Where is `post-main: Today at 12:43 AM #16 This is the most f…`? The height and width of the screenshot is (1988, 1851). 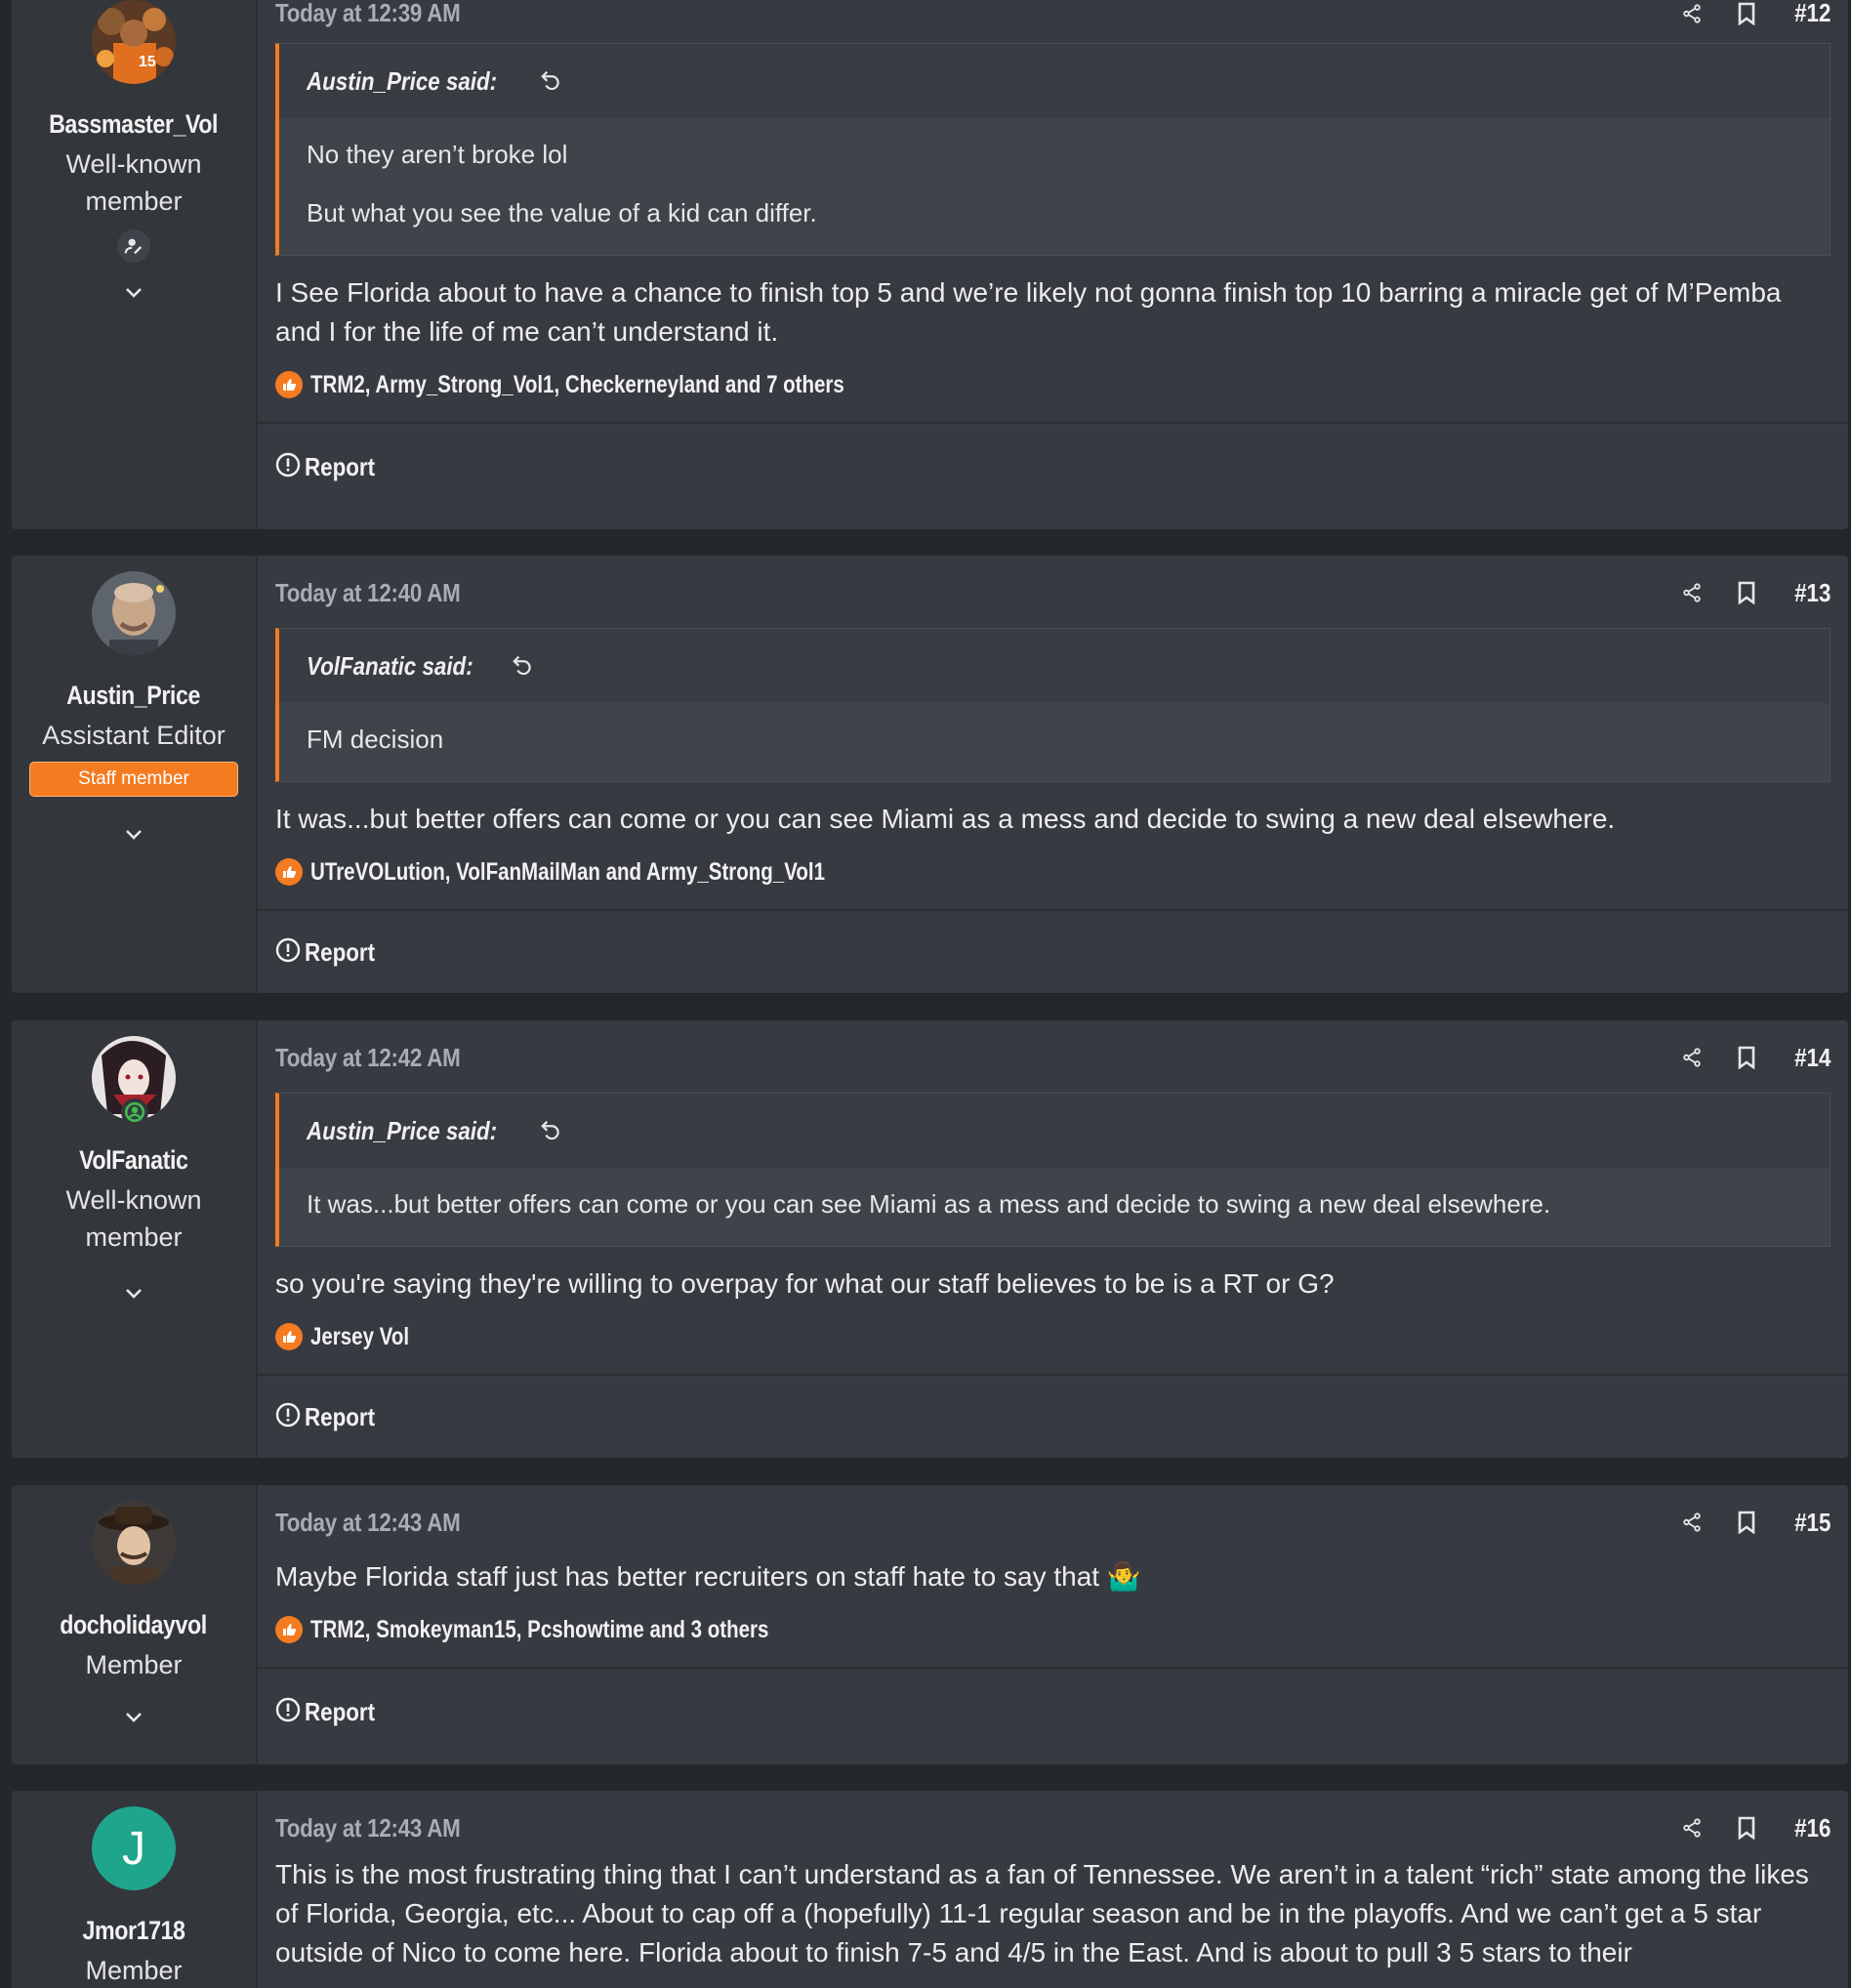
post-main: Today at 12:43 AM #16 This is the most f… is located at coordinates (1053, 1889).